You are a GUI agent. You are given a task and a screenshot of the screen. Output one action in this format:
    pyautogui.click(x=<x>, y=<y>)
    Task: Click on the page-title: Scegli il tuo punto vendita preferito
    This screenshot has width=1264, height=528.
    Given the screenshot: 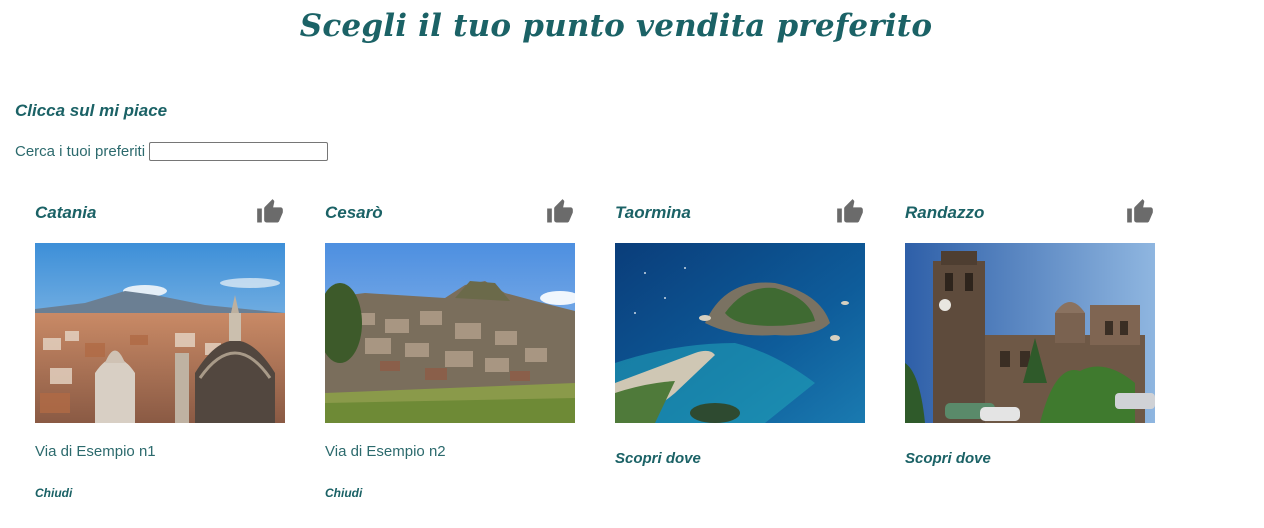 What is the action you would take?
    pyautogui.click(x=616, y=26)
    